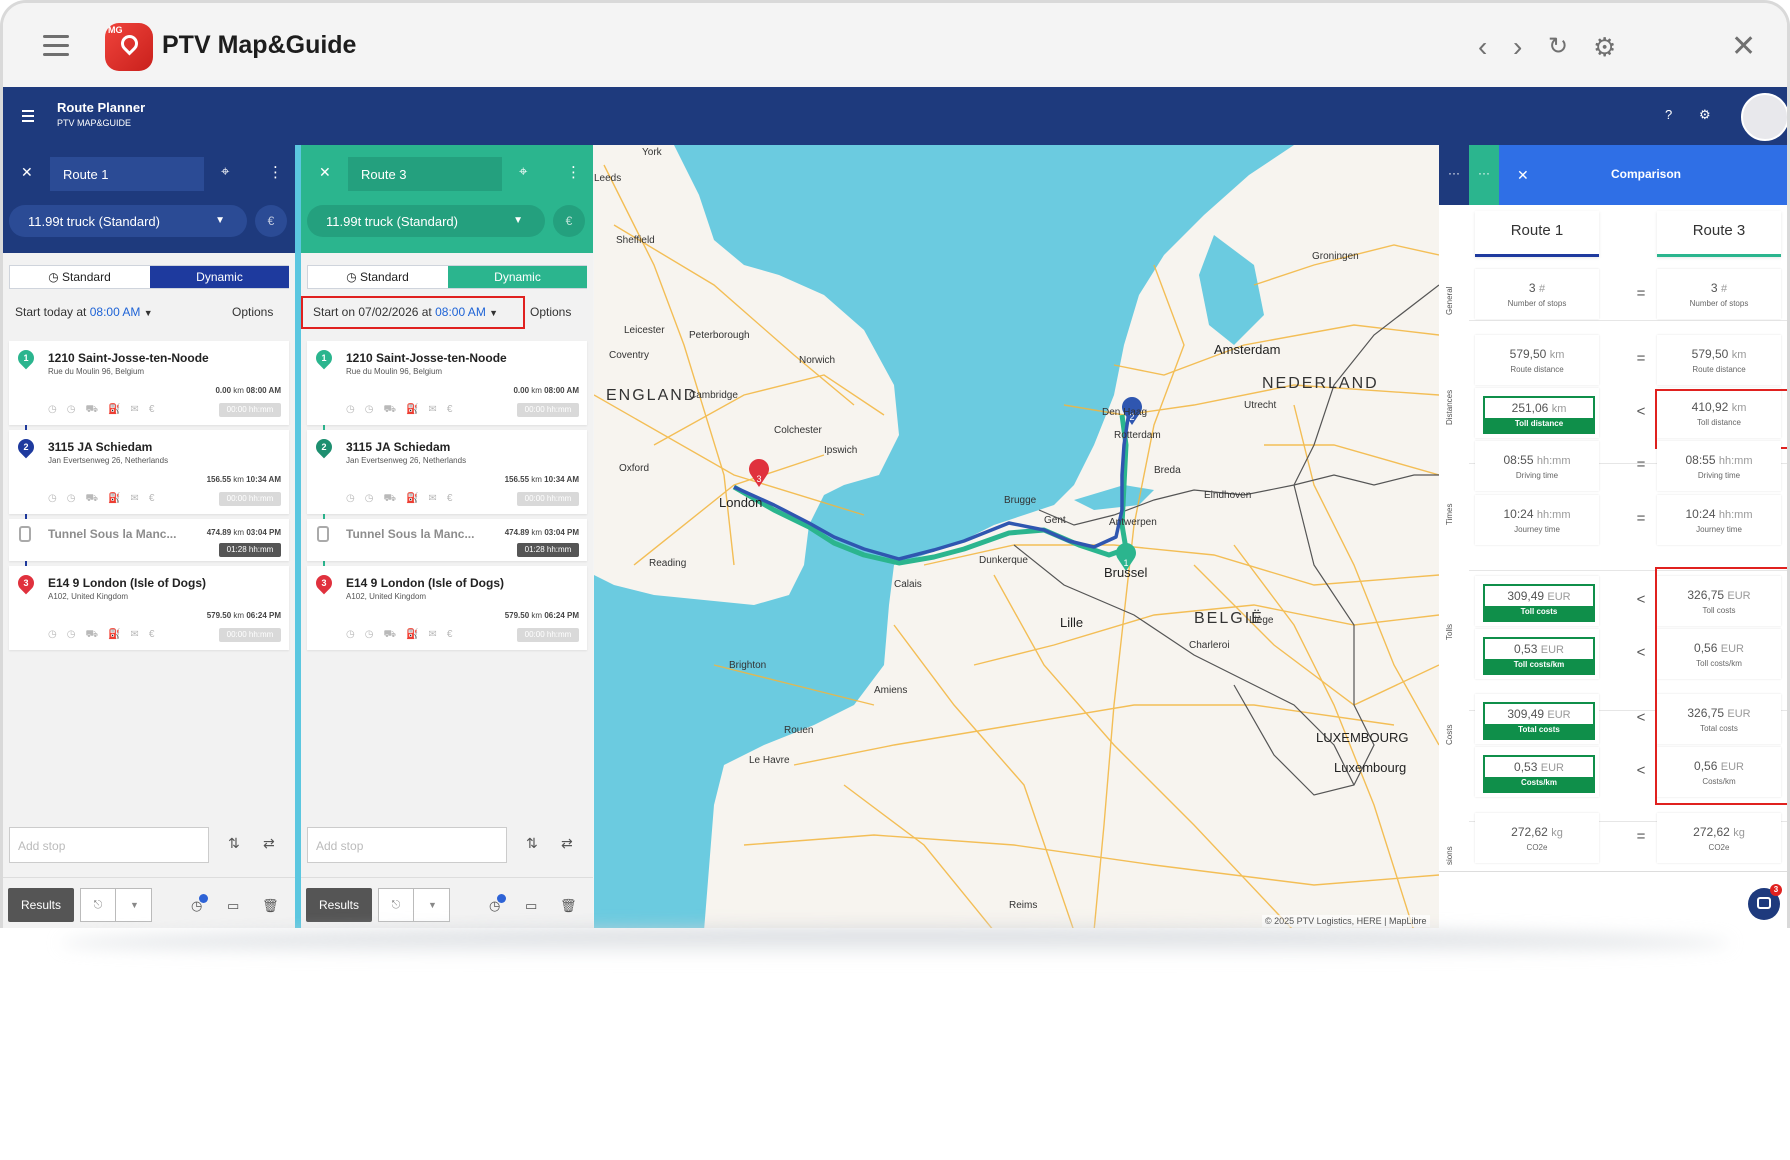 Image resolution: width=1790 pixels, height=1160 pixels. I want to click on metric-label: Journey time, so click(1719, 529).